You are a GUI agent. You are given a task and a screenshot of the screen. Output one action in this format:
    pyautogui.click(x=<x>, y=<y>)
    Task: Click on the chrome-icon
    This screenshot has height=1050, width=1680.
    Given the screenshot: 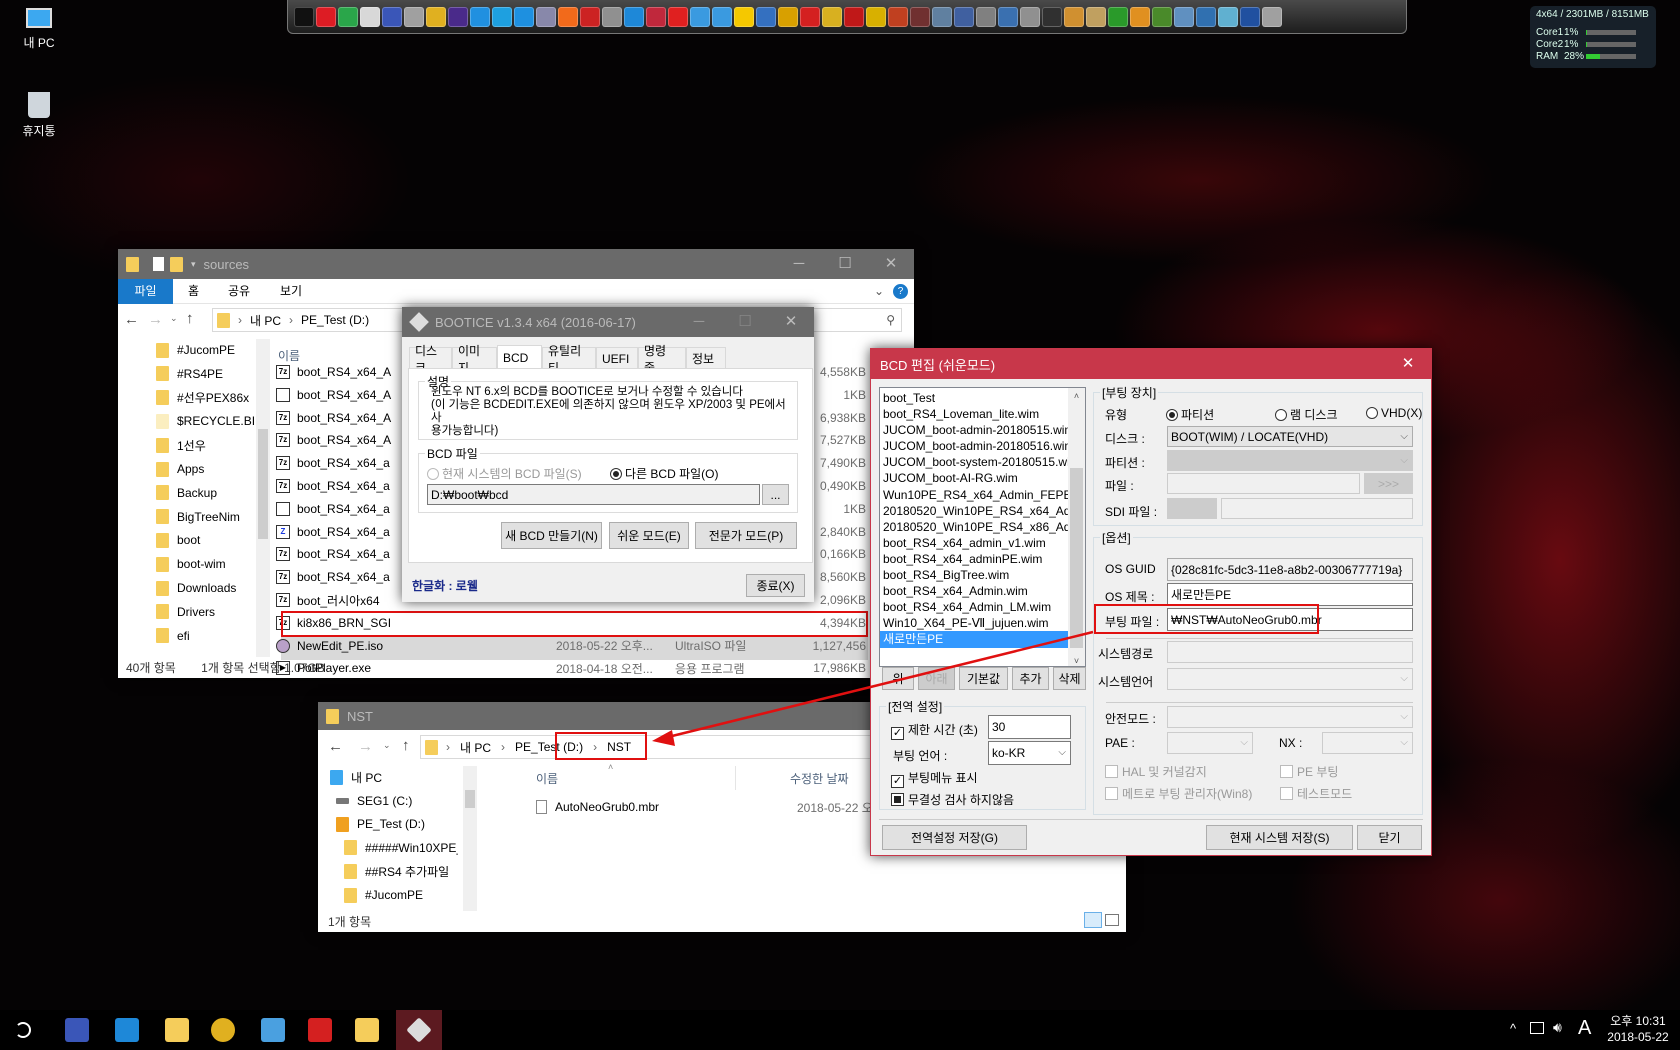 What is the action you would take?
    pyautogui.click(x=223, y=1030)
    